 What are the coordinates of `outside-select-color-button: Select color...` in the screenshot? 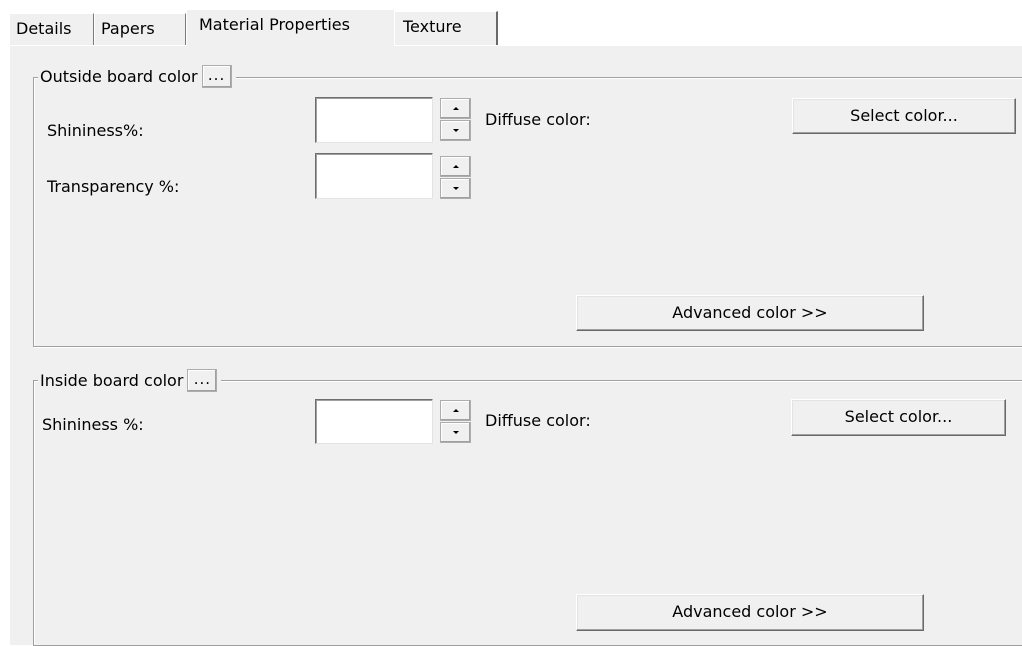 It's located at (904, 116).